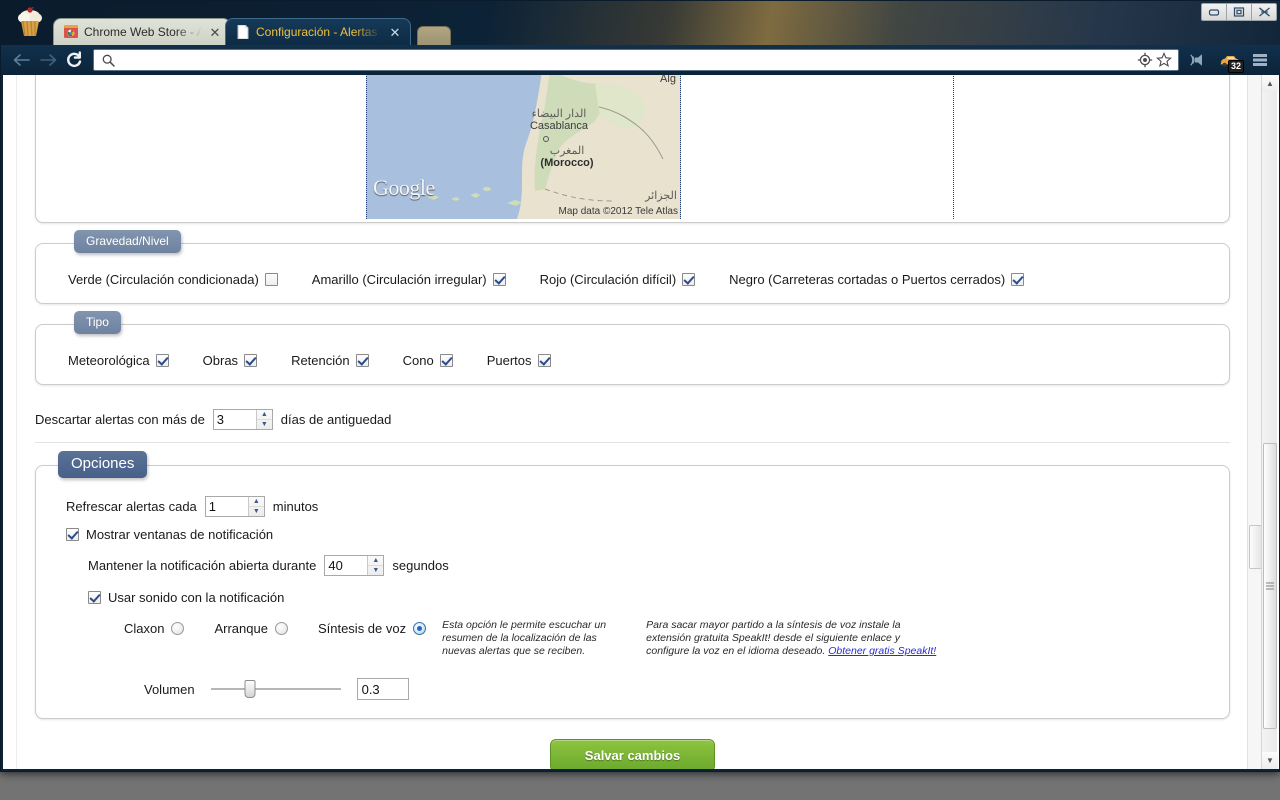 The width and height of the screenshot is (1280, 800). I want to click on bookmark-star-icon, so click(1164, 60).